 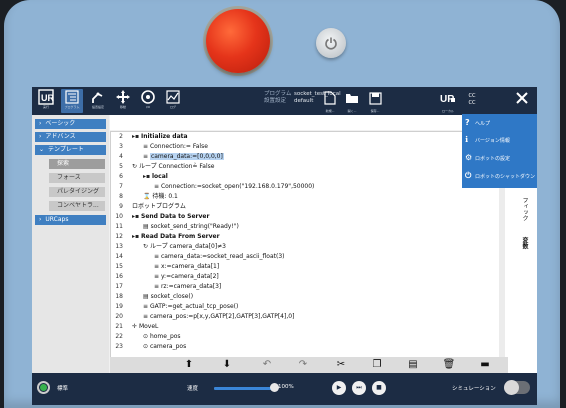 What do you see at coordinates (522, 102) in the screenshot?
I see `hamburger-menu-button` at bounding box center [522, 102].